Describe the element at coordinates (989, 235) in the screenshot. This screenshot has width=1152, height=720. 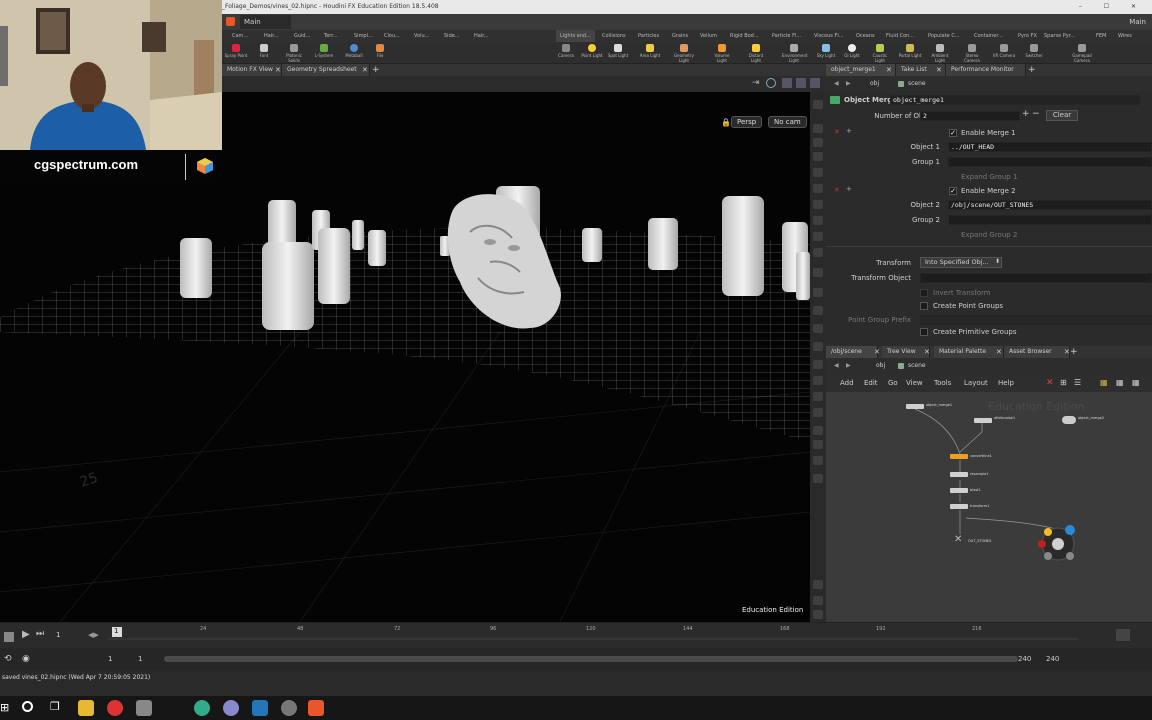
I see `expand-group2-button: Expand Group 2` at that location.